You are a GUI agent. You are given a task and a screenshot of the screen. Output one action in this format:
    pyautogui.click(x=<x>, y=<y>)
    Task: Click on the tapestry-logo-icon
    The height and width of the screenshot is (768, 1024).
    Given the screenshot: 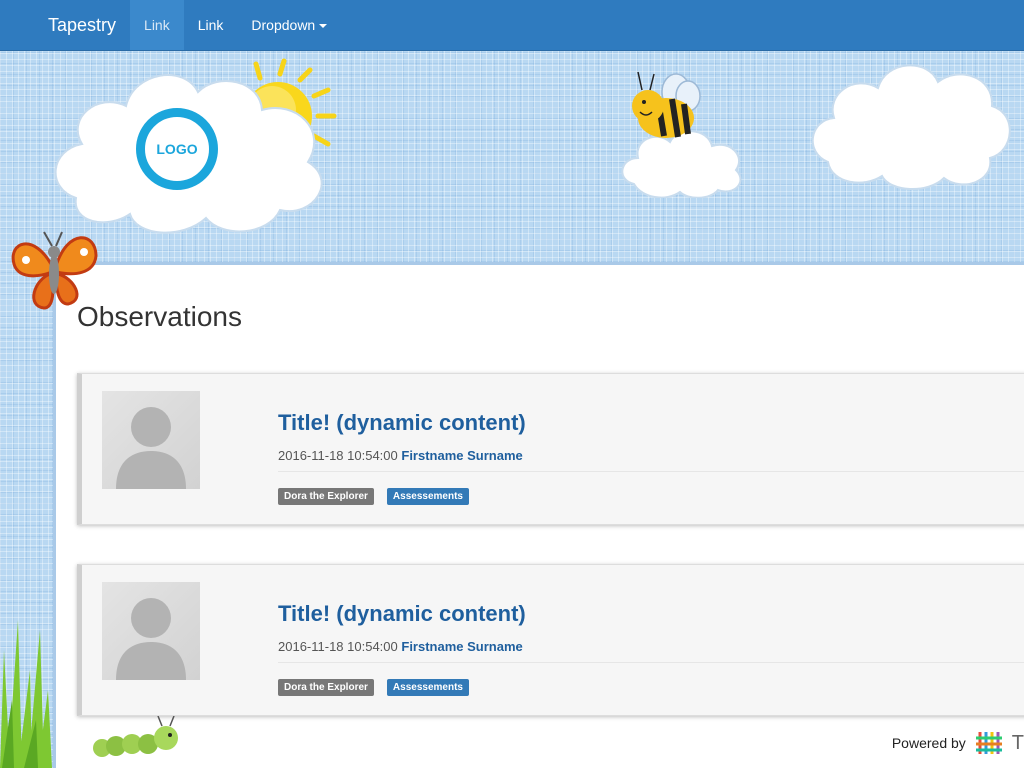 What is the action you would take?
    pyautogui.click(x=989, y=743)
    